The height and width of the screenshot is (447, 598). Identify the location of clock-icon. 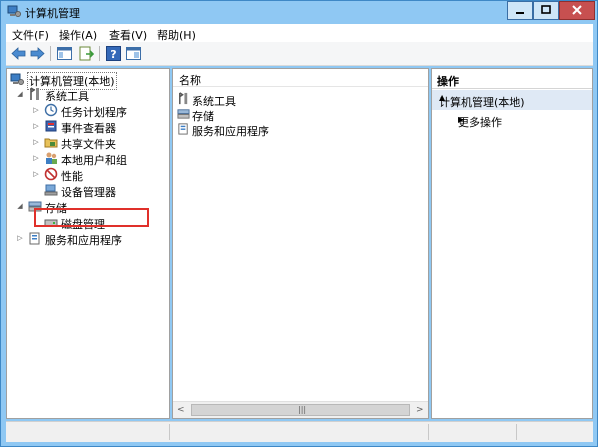
(51, 110).